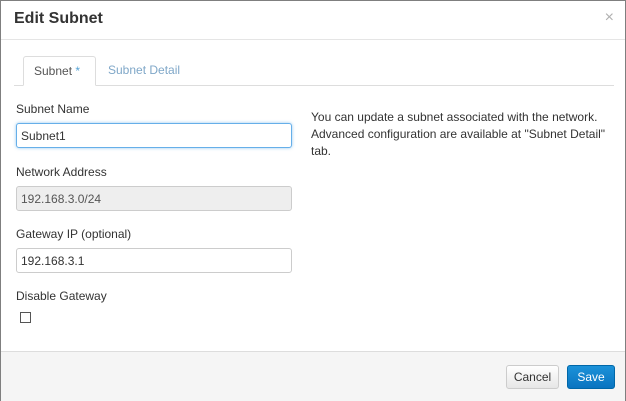 The height and width of the screenshot is (401, 626). I want to click on tab-bar: Subnet * Subnet Detail, so click(314, 71).